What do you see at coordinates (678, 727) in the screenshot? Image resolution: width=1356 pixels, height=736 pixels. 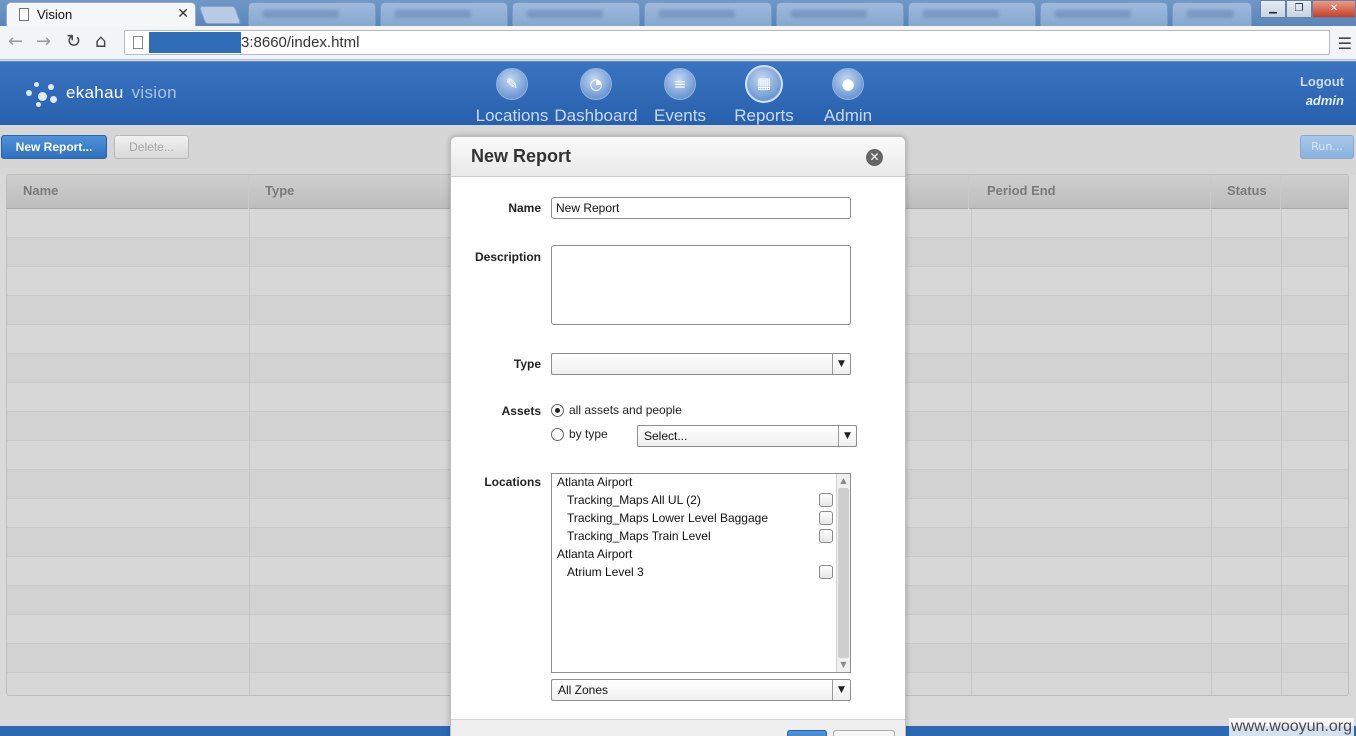 I see `dialog-footer` at bounding box center [678, 727].